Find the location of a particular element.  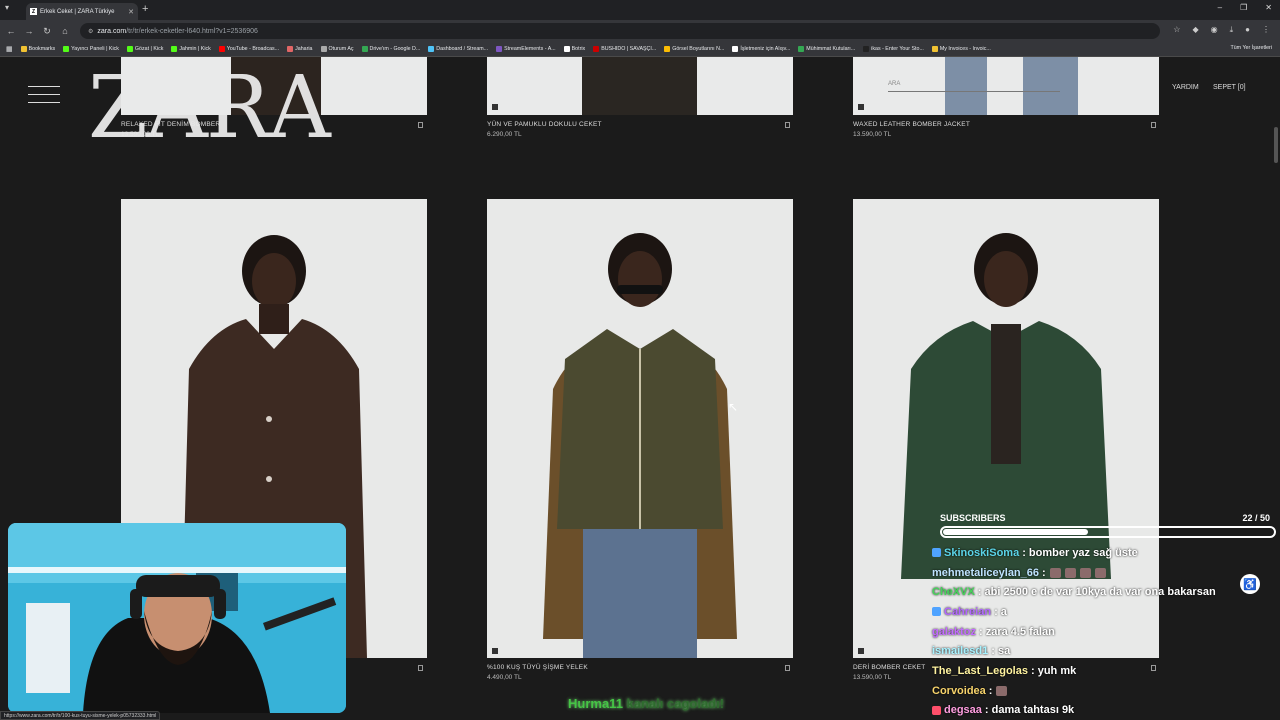

tab-close-icon: ✕ is located at coordinates (131, 12).